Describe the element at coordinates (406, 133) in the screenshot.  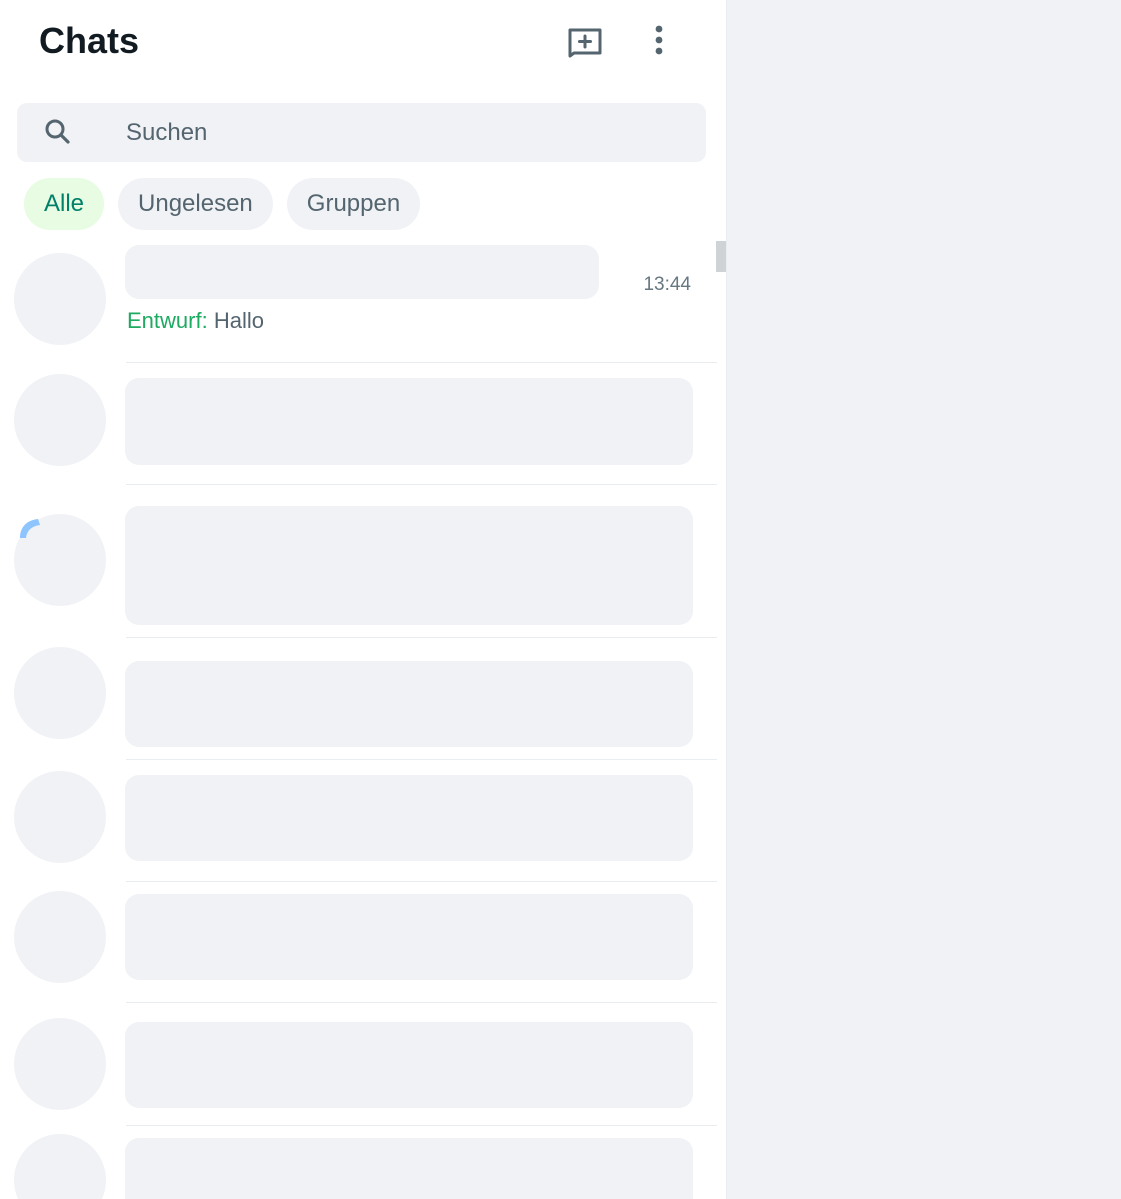
I see `search-input` at that location.